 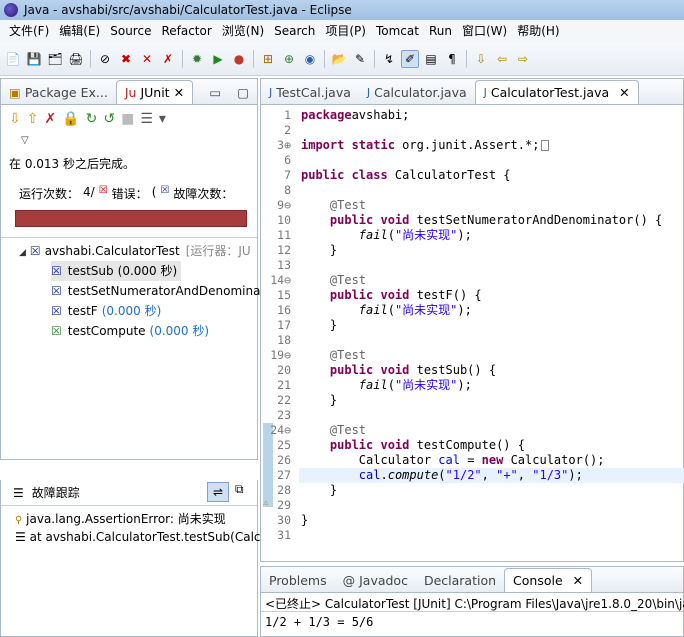 What do you see at coordinates (339, 59) in the screenshot?
I see `open-type-icon: 📂` at bounding box center [339, 59].